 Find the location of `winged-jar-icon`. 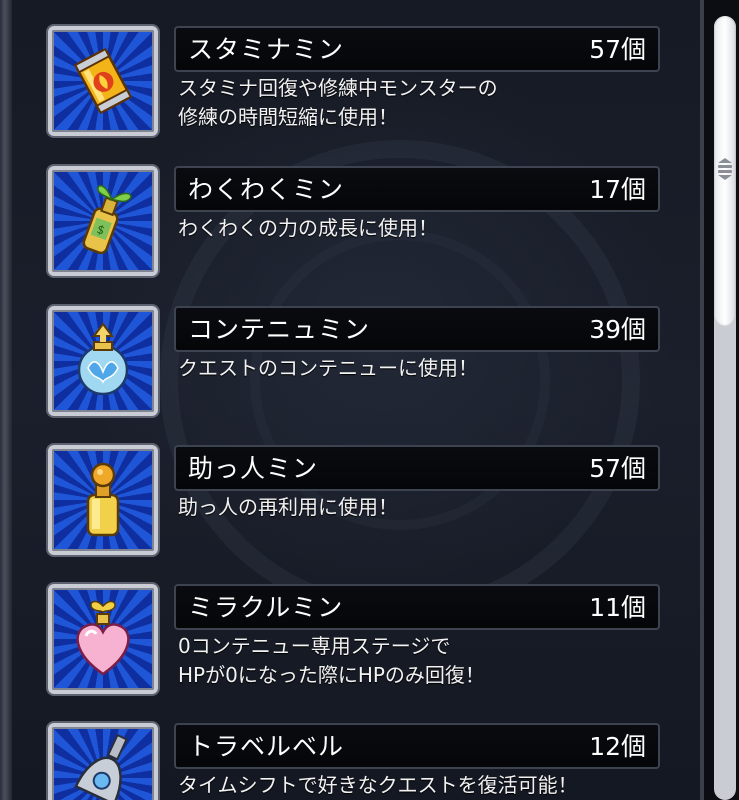

winged-jar-icon is located at coordinates (103, 361).